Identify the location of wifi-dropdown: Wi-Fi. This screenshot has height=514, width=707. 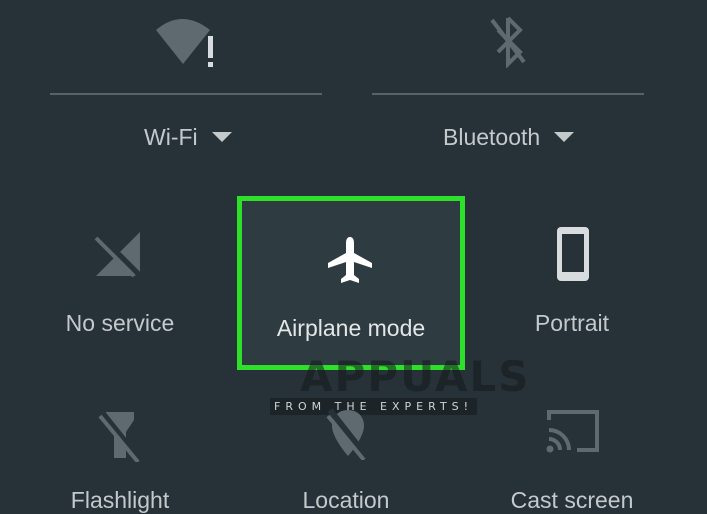
(188, 137).